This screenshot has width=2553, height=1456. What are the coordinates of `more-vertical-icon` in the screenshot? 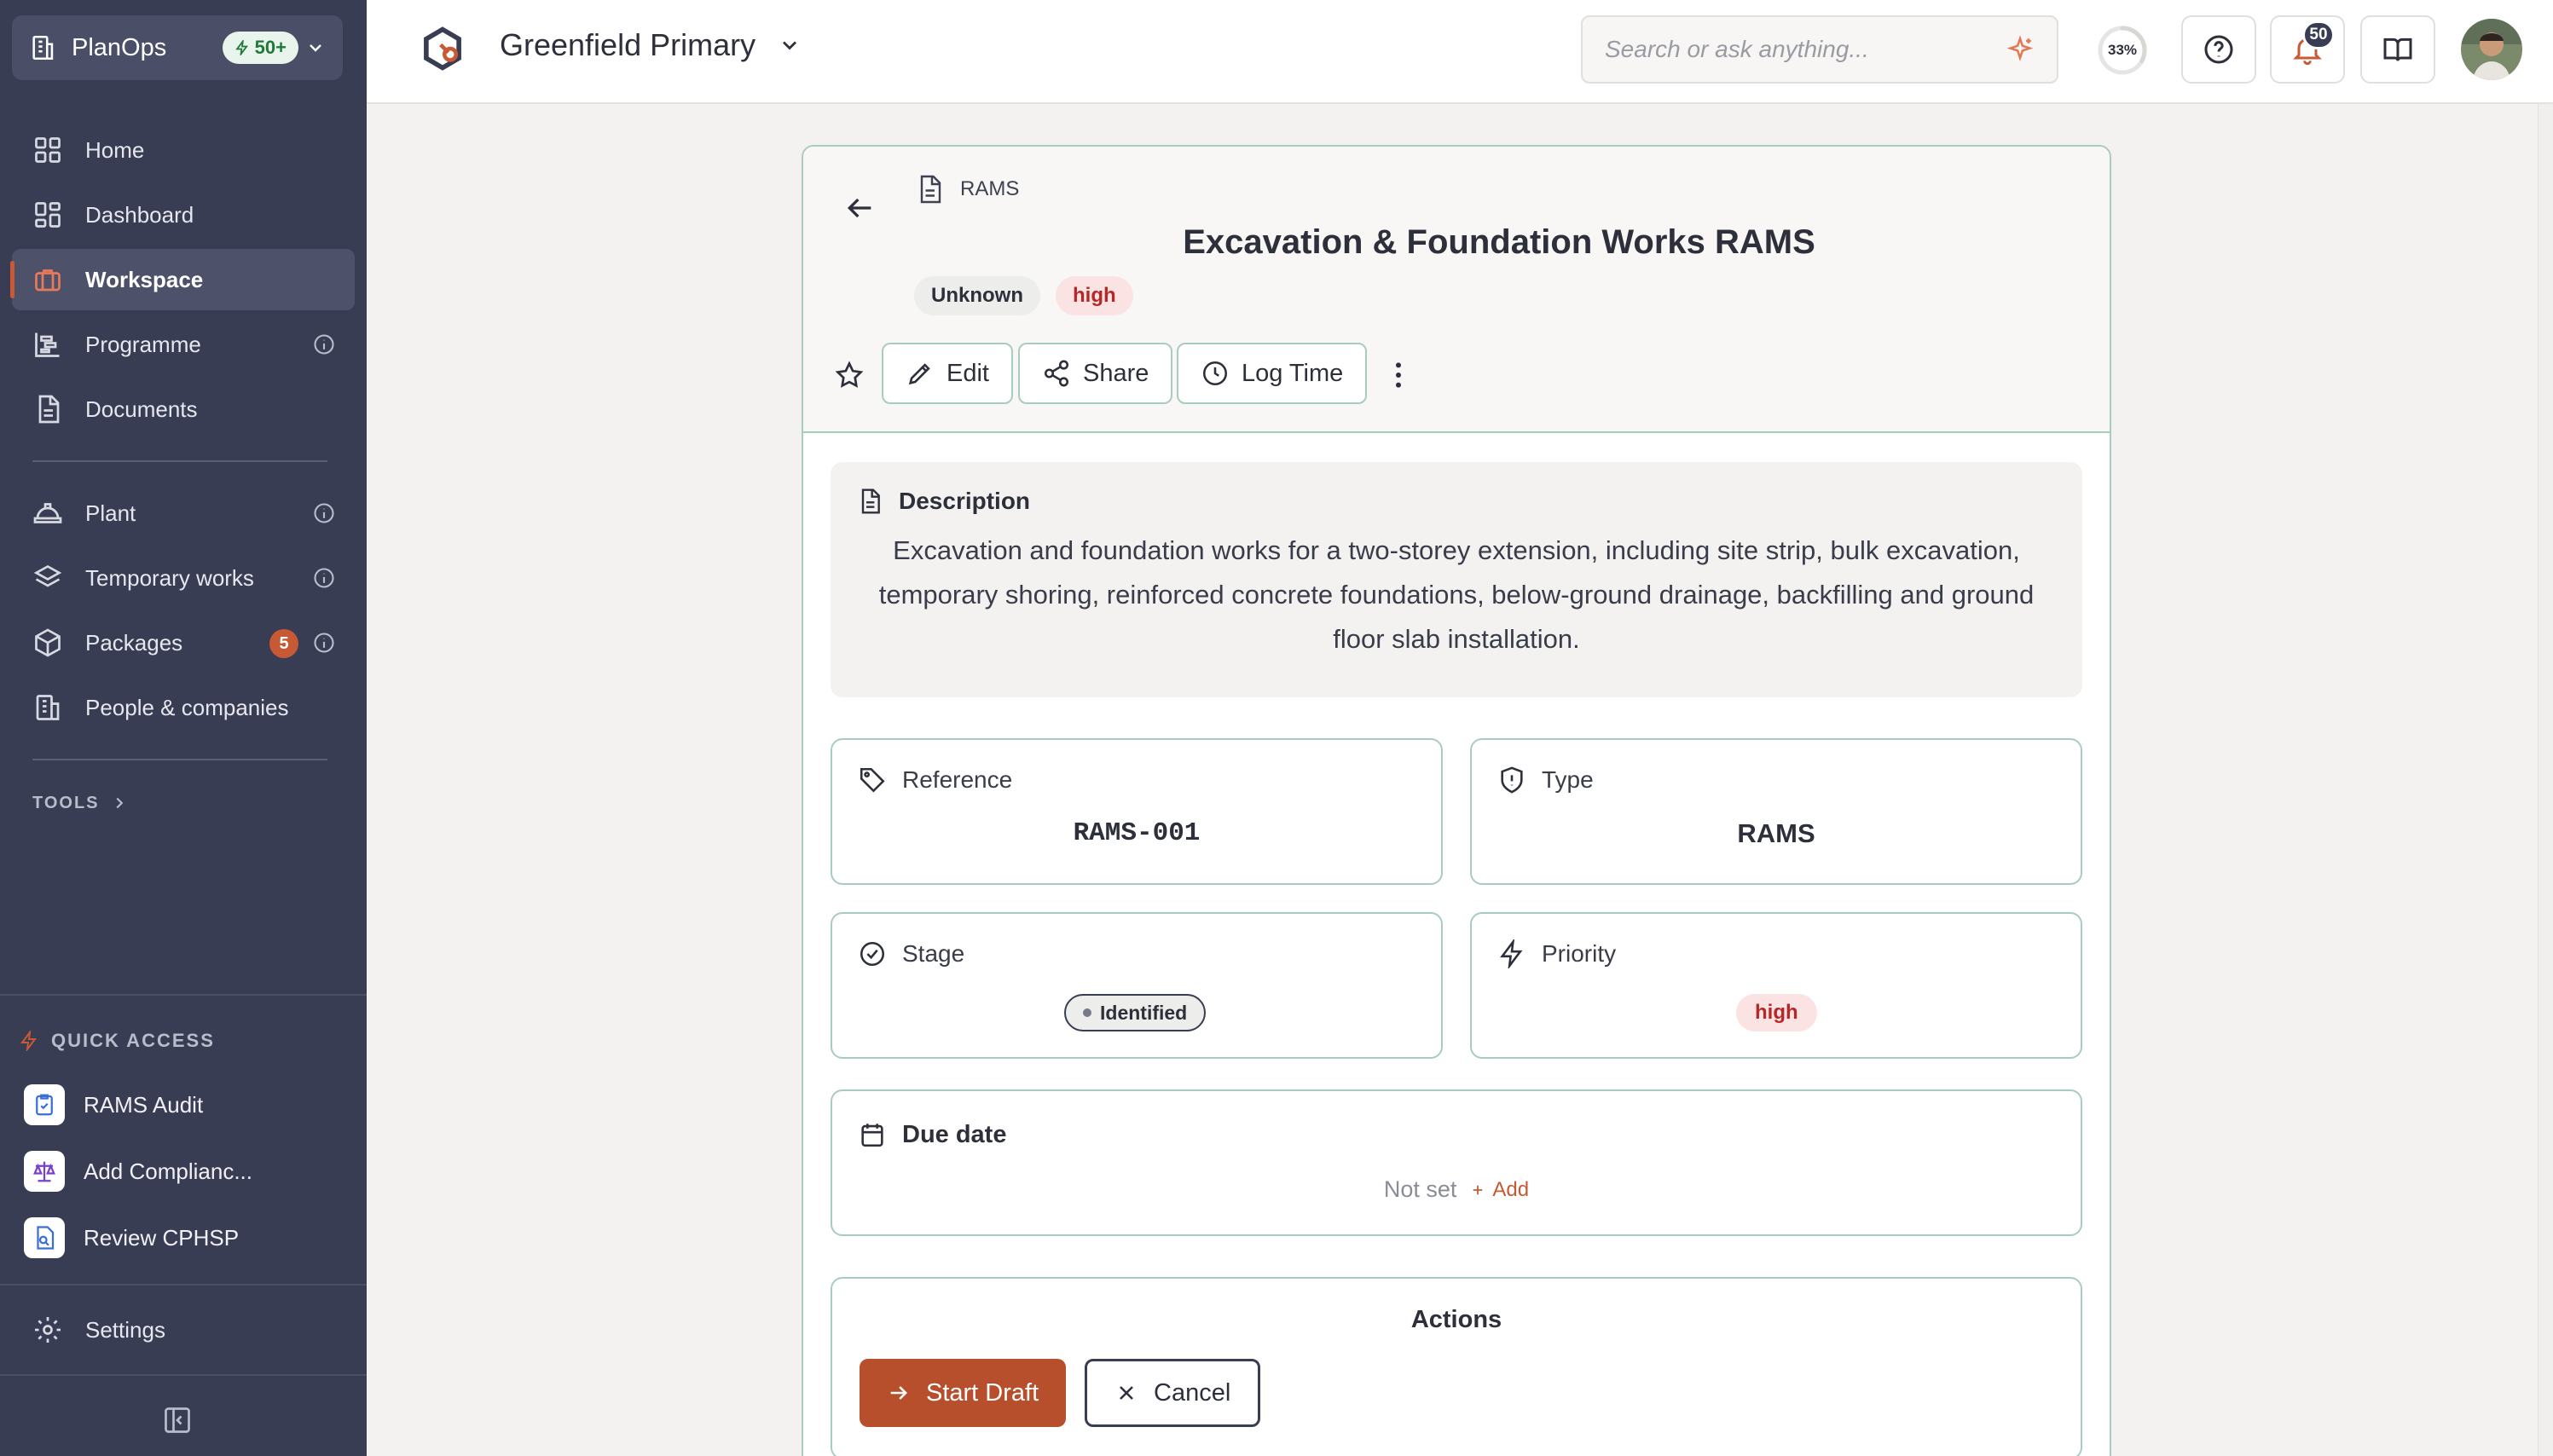 It's located at (1398, 375).